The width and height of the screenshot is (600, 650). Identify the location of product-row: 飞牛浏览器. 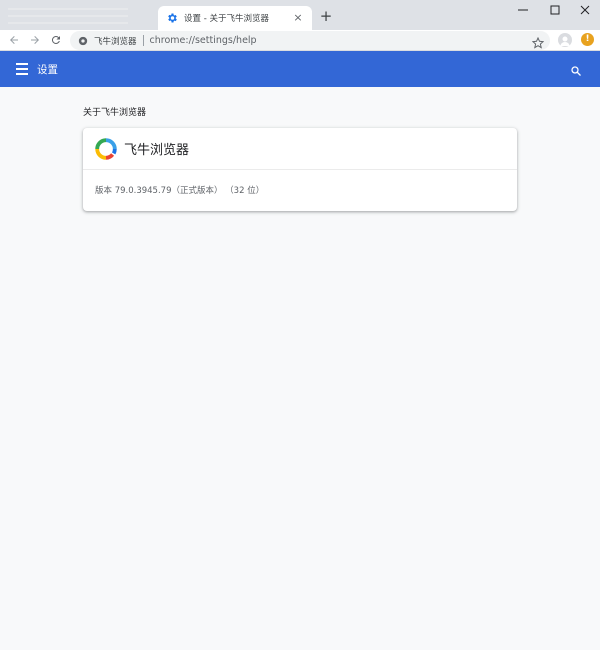
(300, 149).